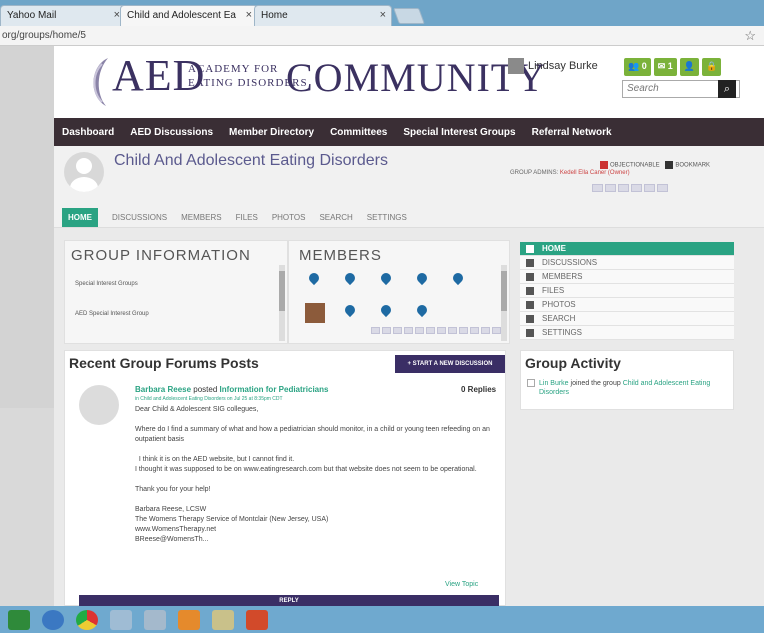 The width and height of the screenshot is (764, 633). Describe the element at coordinates (201, 217) in the screenshot. I see `tab-members: MEMBERS` at that location.